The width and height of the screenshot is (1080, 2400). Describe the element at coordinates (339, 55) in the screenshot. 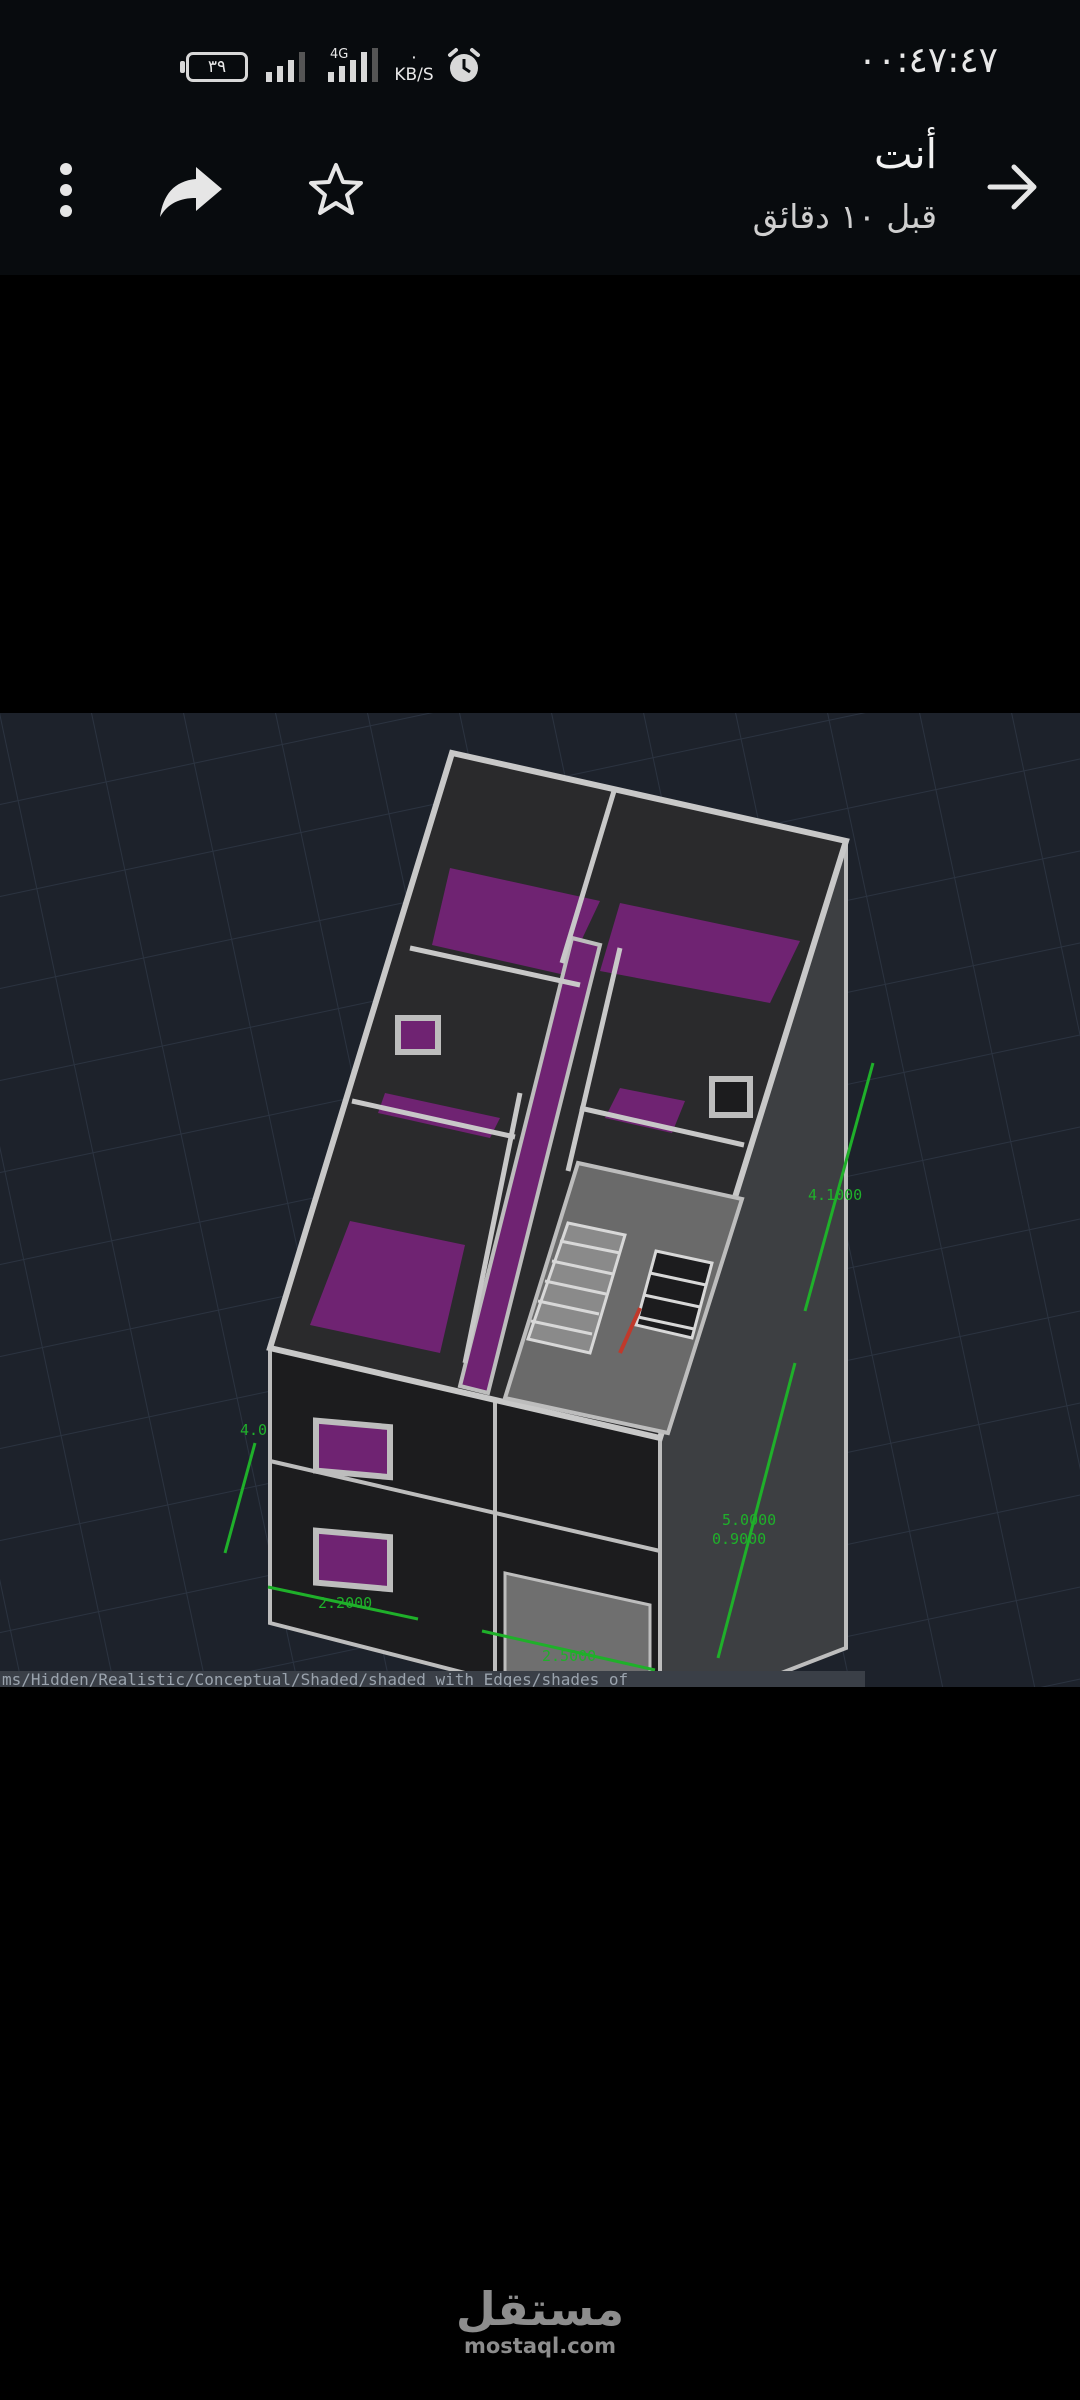

I see `network-type: 4G` at that location.